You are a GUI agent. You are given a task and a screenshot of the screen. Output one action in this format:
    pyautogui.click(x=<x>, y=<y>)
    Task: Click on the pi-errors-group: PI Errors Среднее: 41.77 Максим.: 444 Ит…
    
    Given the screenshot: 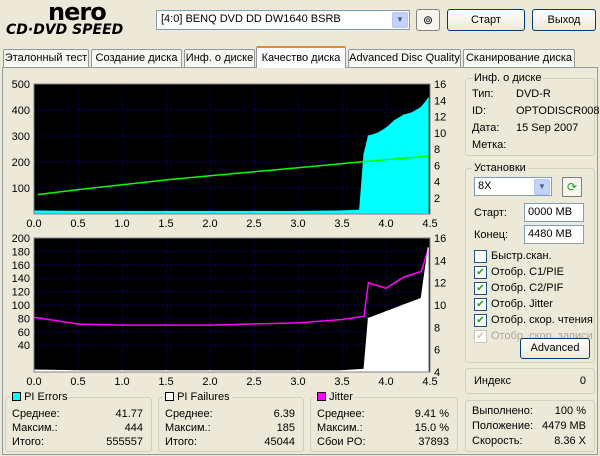 What is the action you would take?
    pyautogui.click(x=78, y=421)
    